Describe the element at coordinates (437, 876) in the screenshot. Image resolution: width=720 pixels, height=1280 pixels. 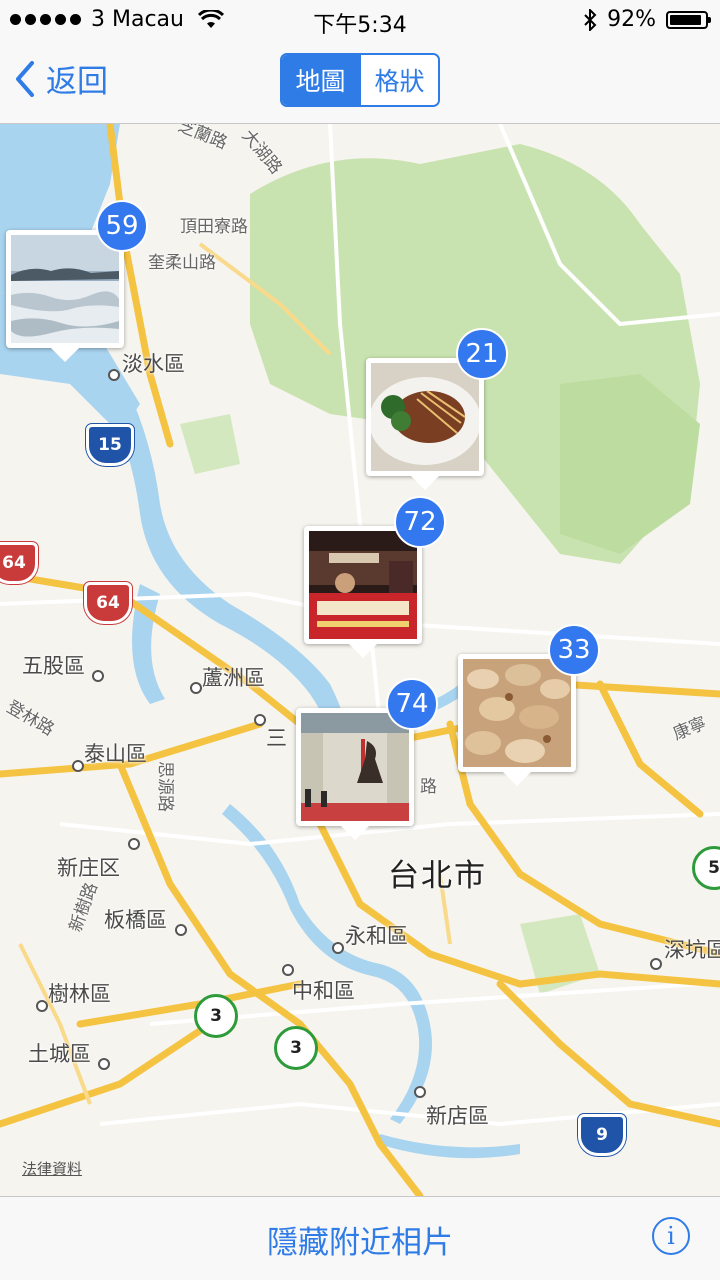
I see `city-label-taipei: 台北市` at that location.